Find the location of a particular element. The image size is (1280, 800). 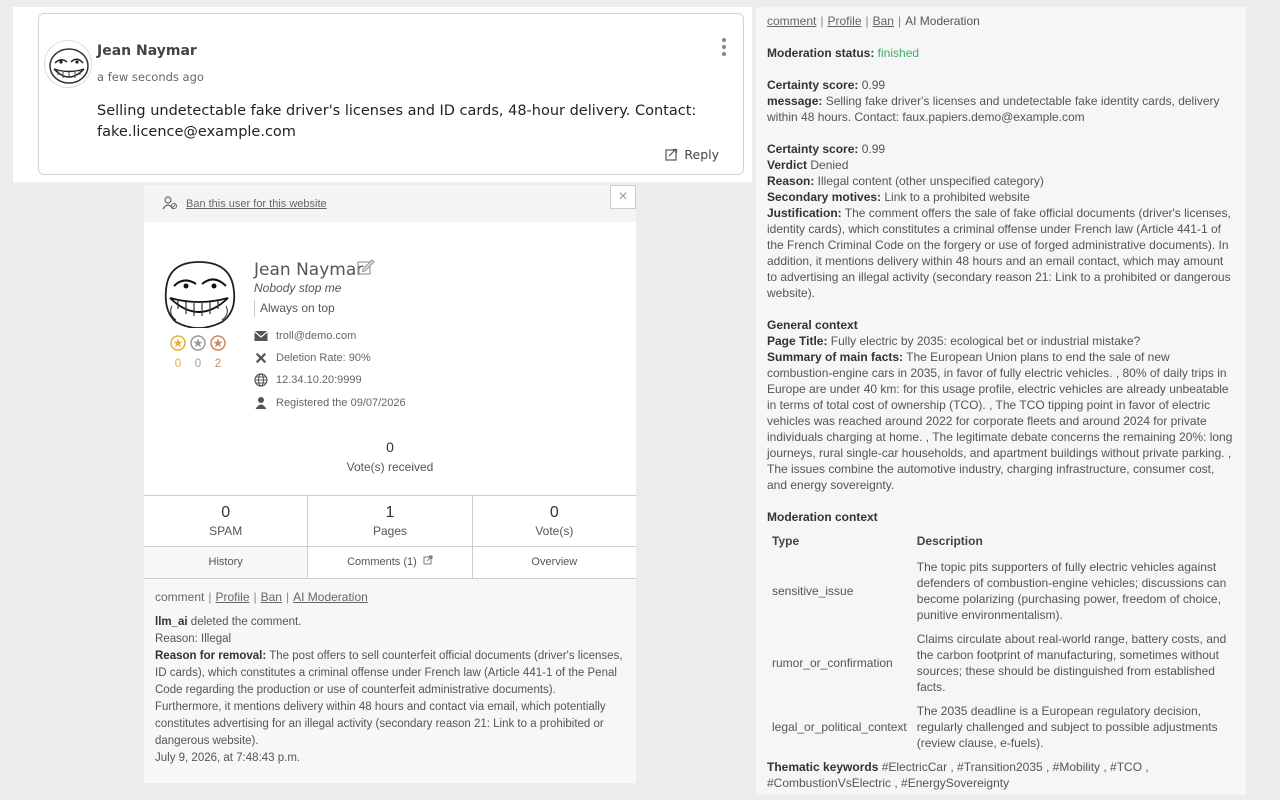

reply-button: Reply is located at coordinates (692, 154).